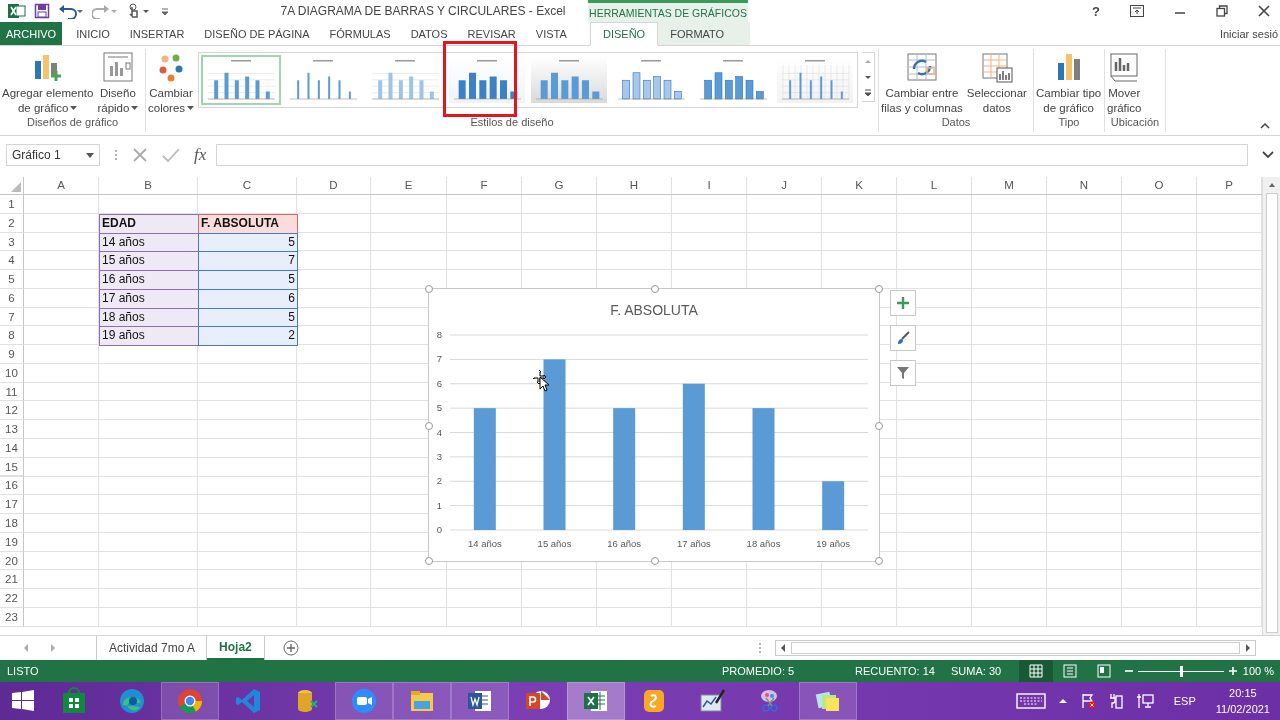  Describe the element at coordinates (118, 82) in the screenshot. I see `ribbon-command: Diseño rápido` at that location.